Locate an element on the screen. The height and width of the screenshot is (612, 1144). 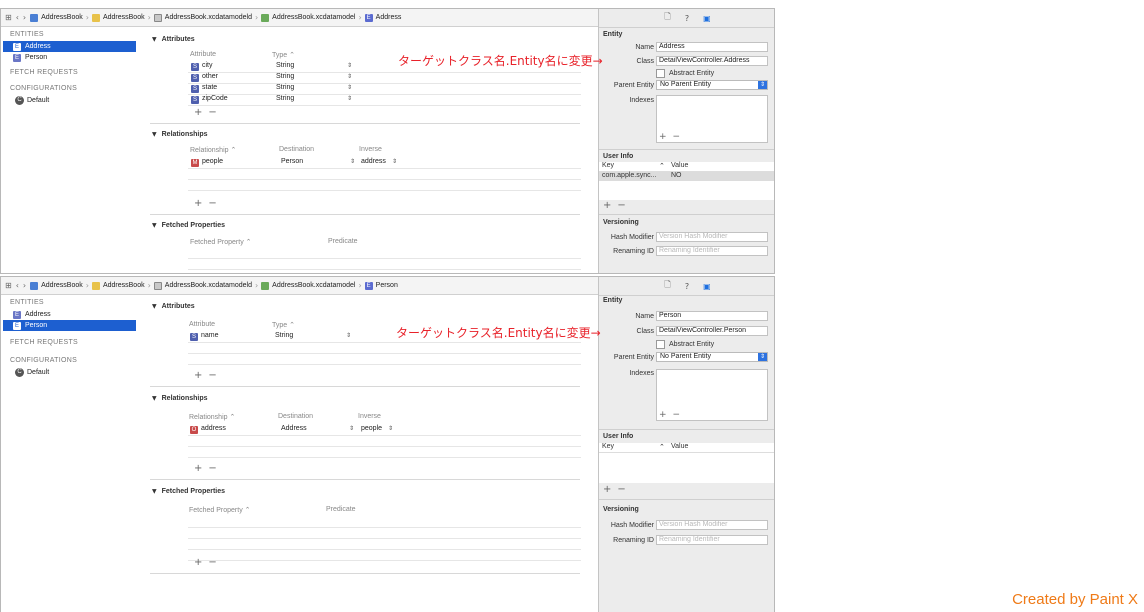
relationship-inverse: people is located at coordinates (371, 428).